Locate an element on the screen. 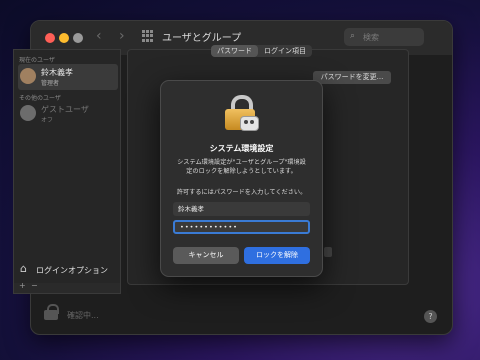 The image size is (480, 360). add-user-button: + is located at coordinates (22, 285).